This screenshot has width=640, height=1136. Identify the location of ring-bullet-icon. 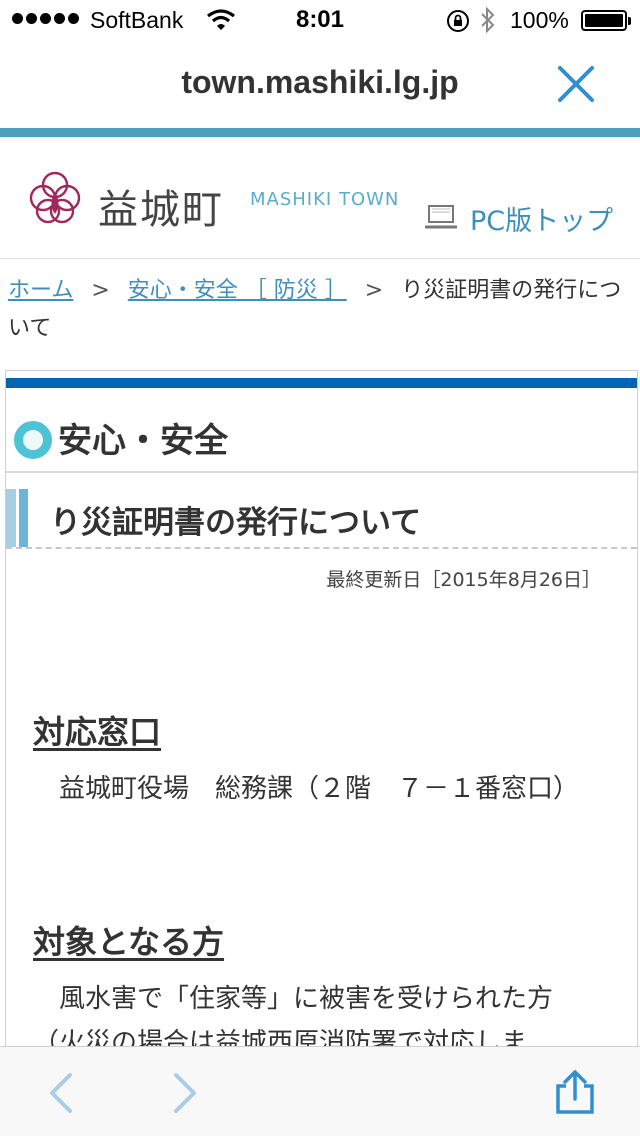
(33, 440).